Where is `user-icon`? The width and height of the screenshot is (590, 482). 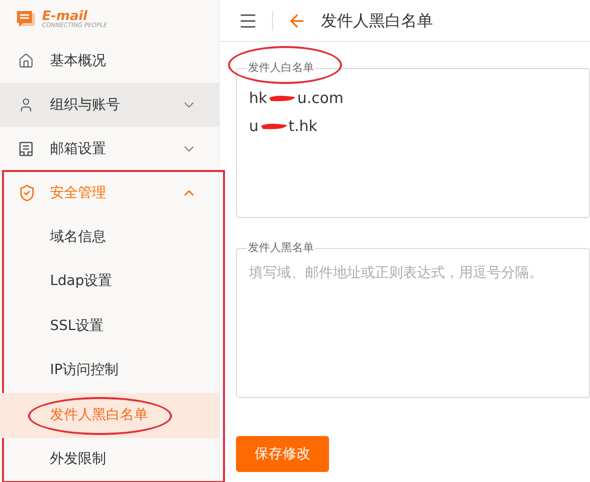 user-icon is located at coordinates (26, 105).